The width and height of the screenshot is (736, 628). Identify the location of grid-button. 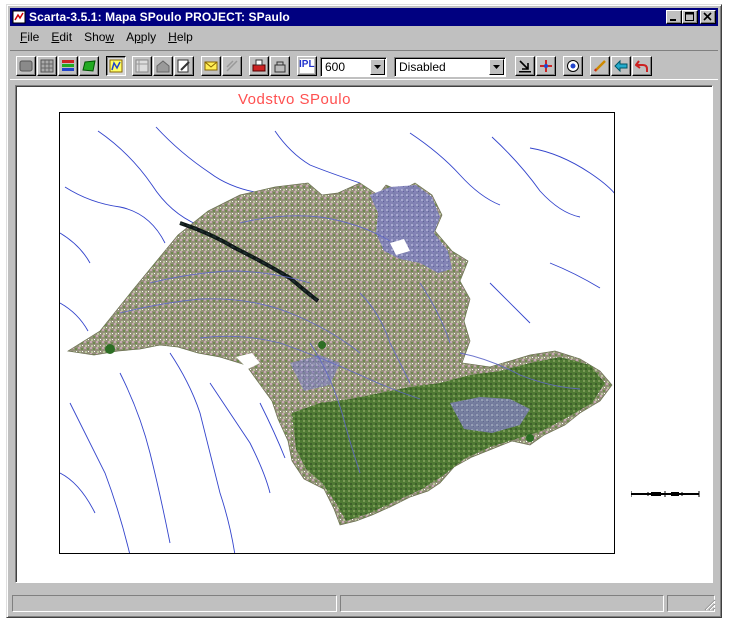
(47, 66).